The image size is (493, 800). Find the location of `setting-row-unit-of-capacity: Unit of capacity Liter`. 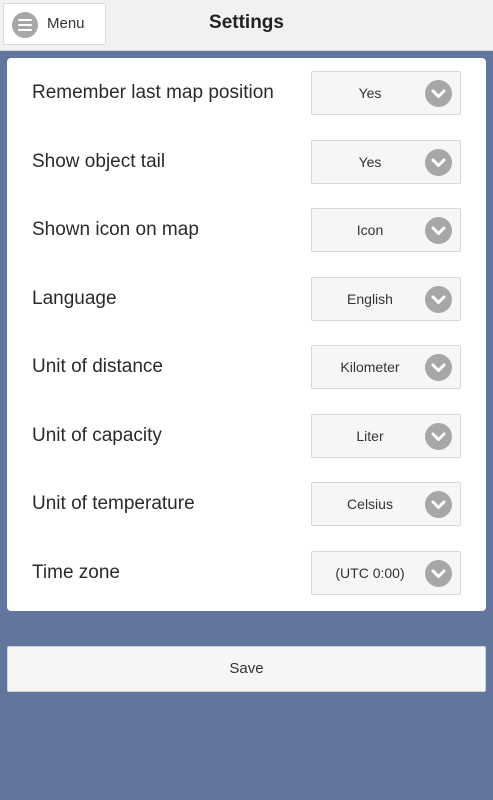

setting-row-unit-of-capacity: Unit of capacity Liter is located at coordinates (246, 437).